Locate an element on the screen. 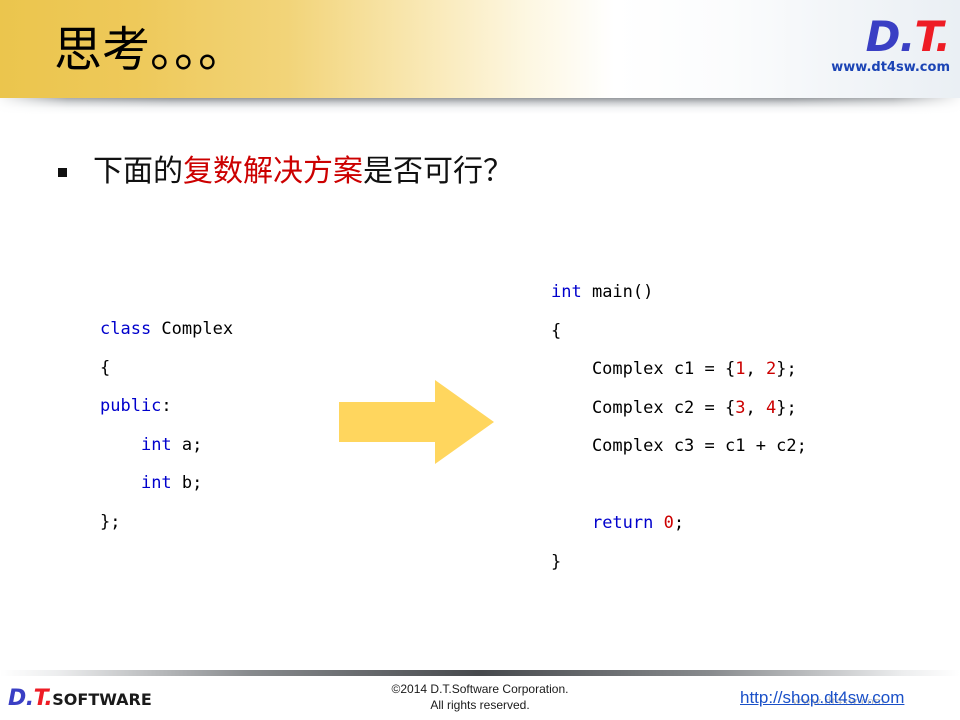 The height and width of the screenshot is (720, 960). footer-shop-link: http://shop.dt4sw.com is located at coordinates (822, 698).